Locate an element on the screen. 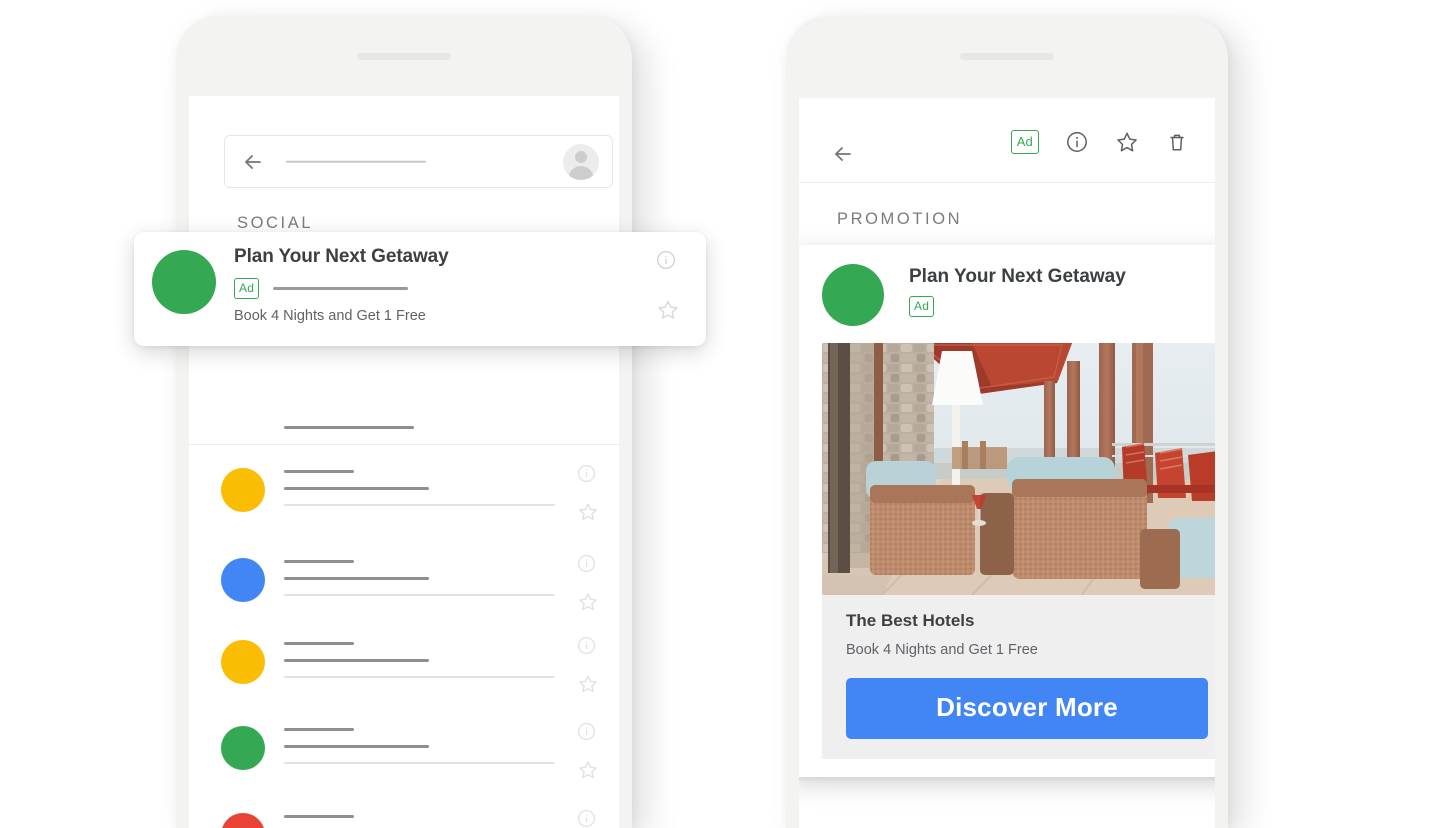  ad-image-container is located at coordinates (1018, 469).